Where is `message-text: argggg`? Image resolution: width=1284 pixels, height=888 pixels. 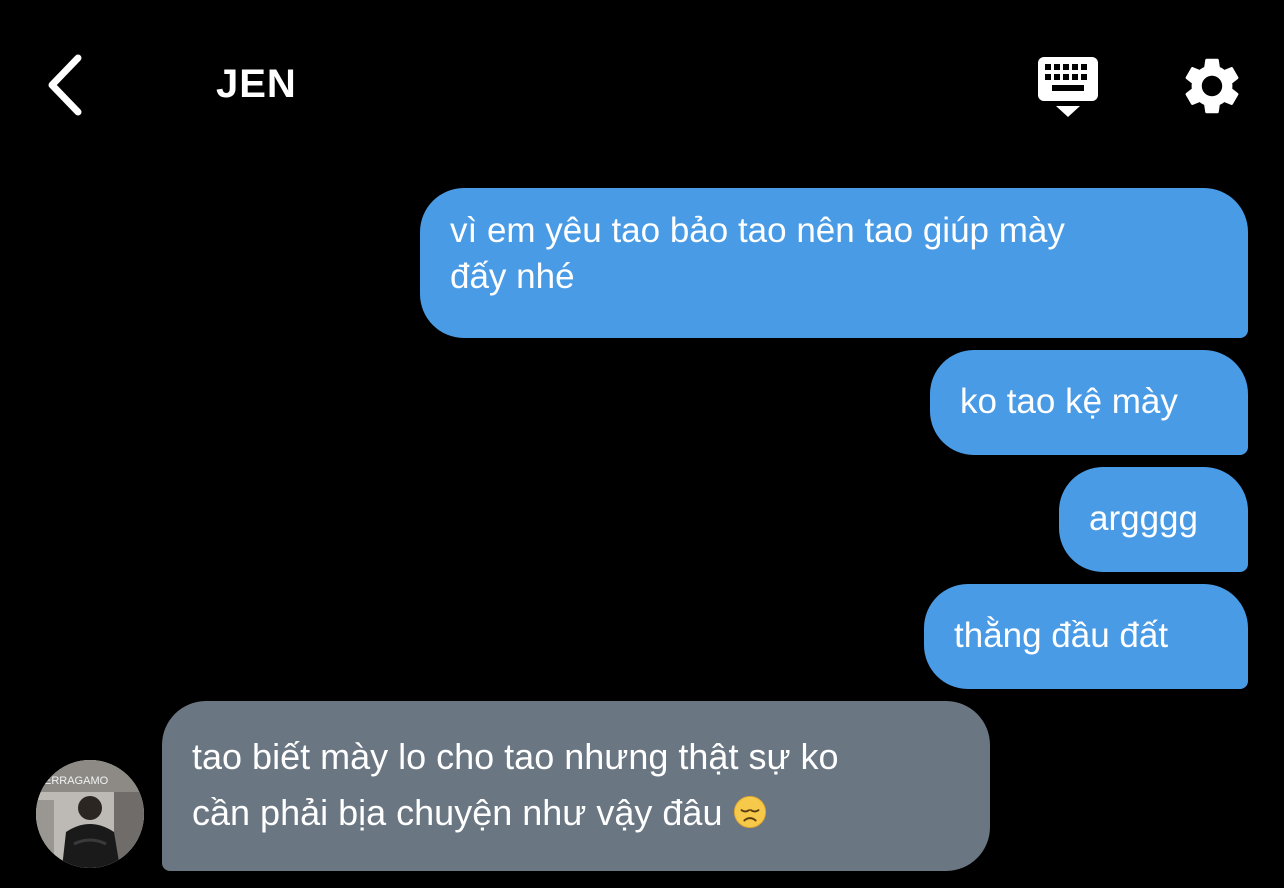
message-text: argggg is located at coordinates (1143, 518).